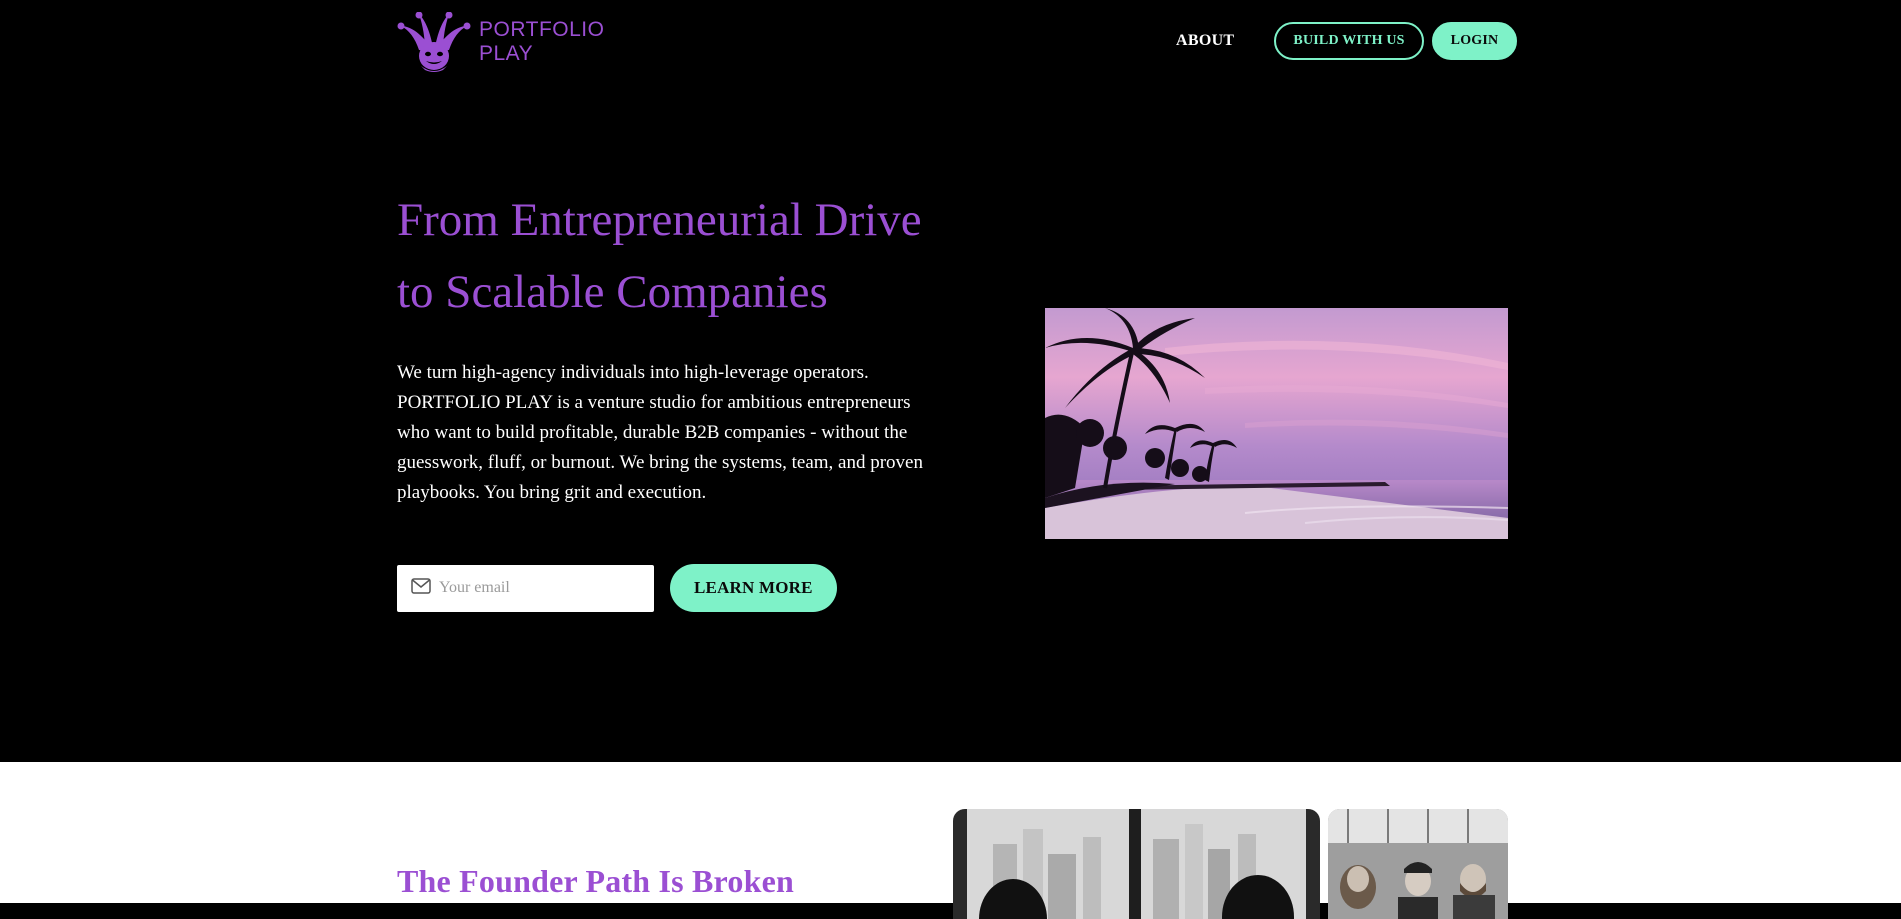 This screenshot has height=919, width=1901. I want to click on top-nav: ABOUT BUILD WITH US LOGIN, so click(1347, 41).